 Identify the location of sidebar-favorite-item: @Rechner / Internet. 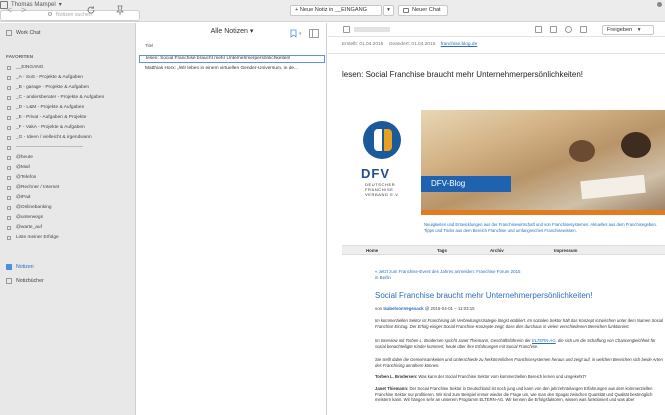
(68, 188).